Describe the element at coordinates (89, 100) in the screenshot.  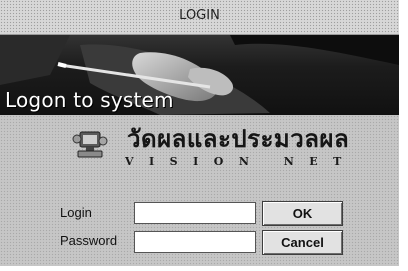
I see `banner-title: Logon to system` at that location.